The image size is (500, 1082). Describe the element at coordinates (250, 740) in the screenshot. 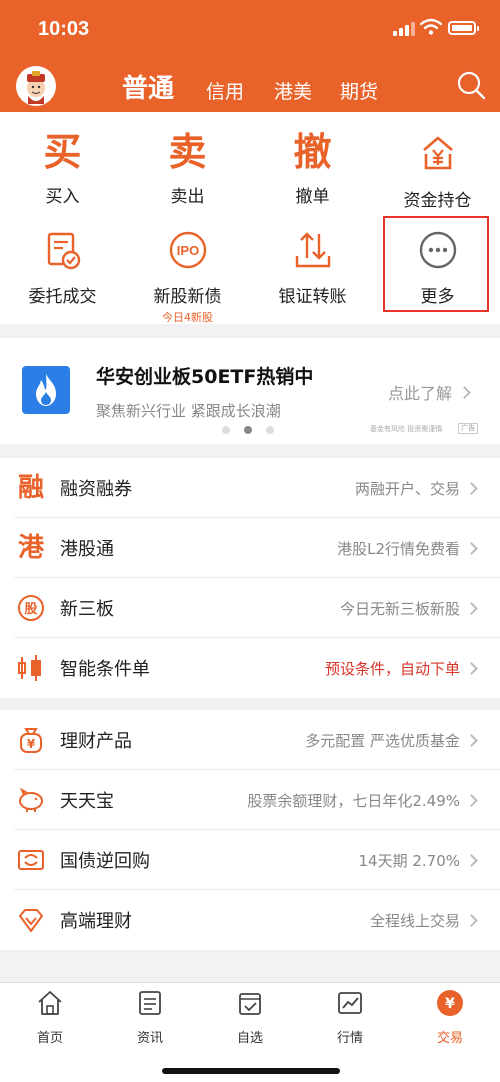

I see `list-item-wealth-products: ¥ 理财产品 多元配置 严选优质基金` at that location.